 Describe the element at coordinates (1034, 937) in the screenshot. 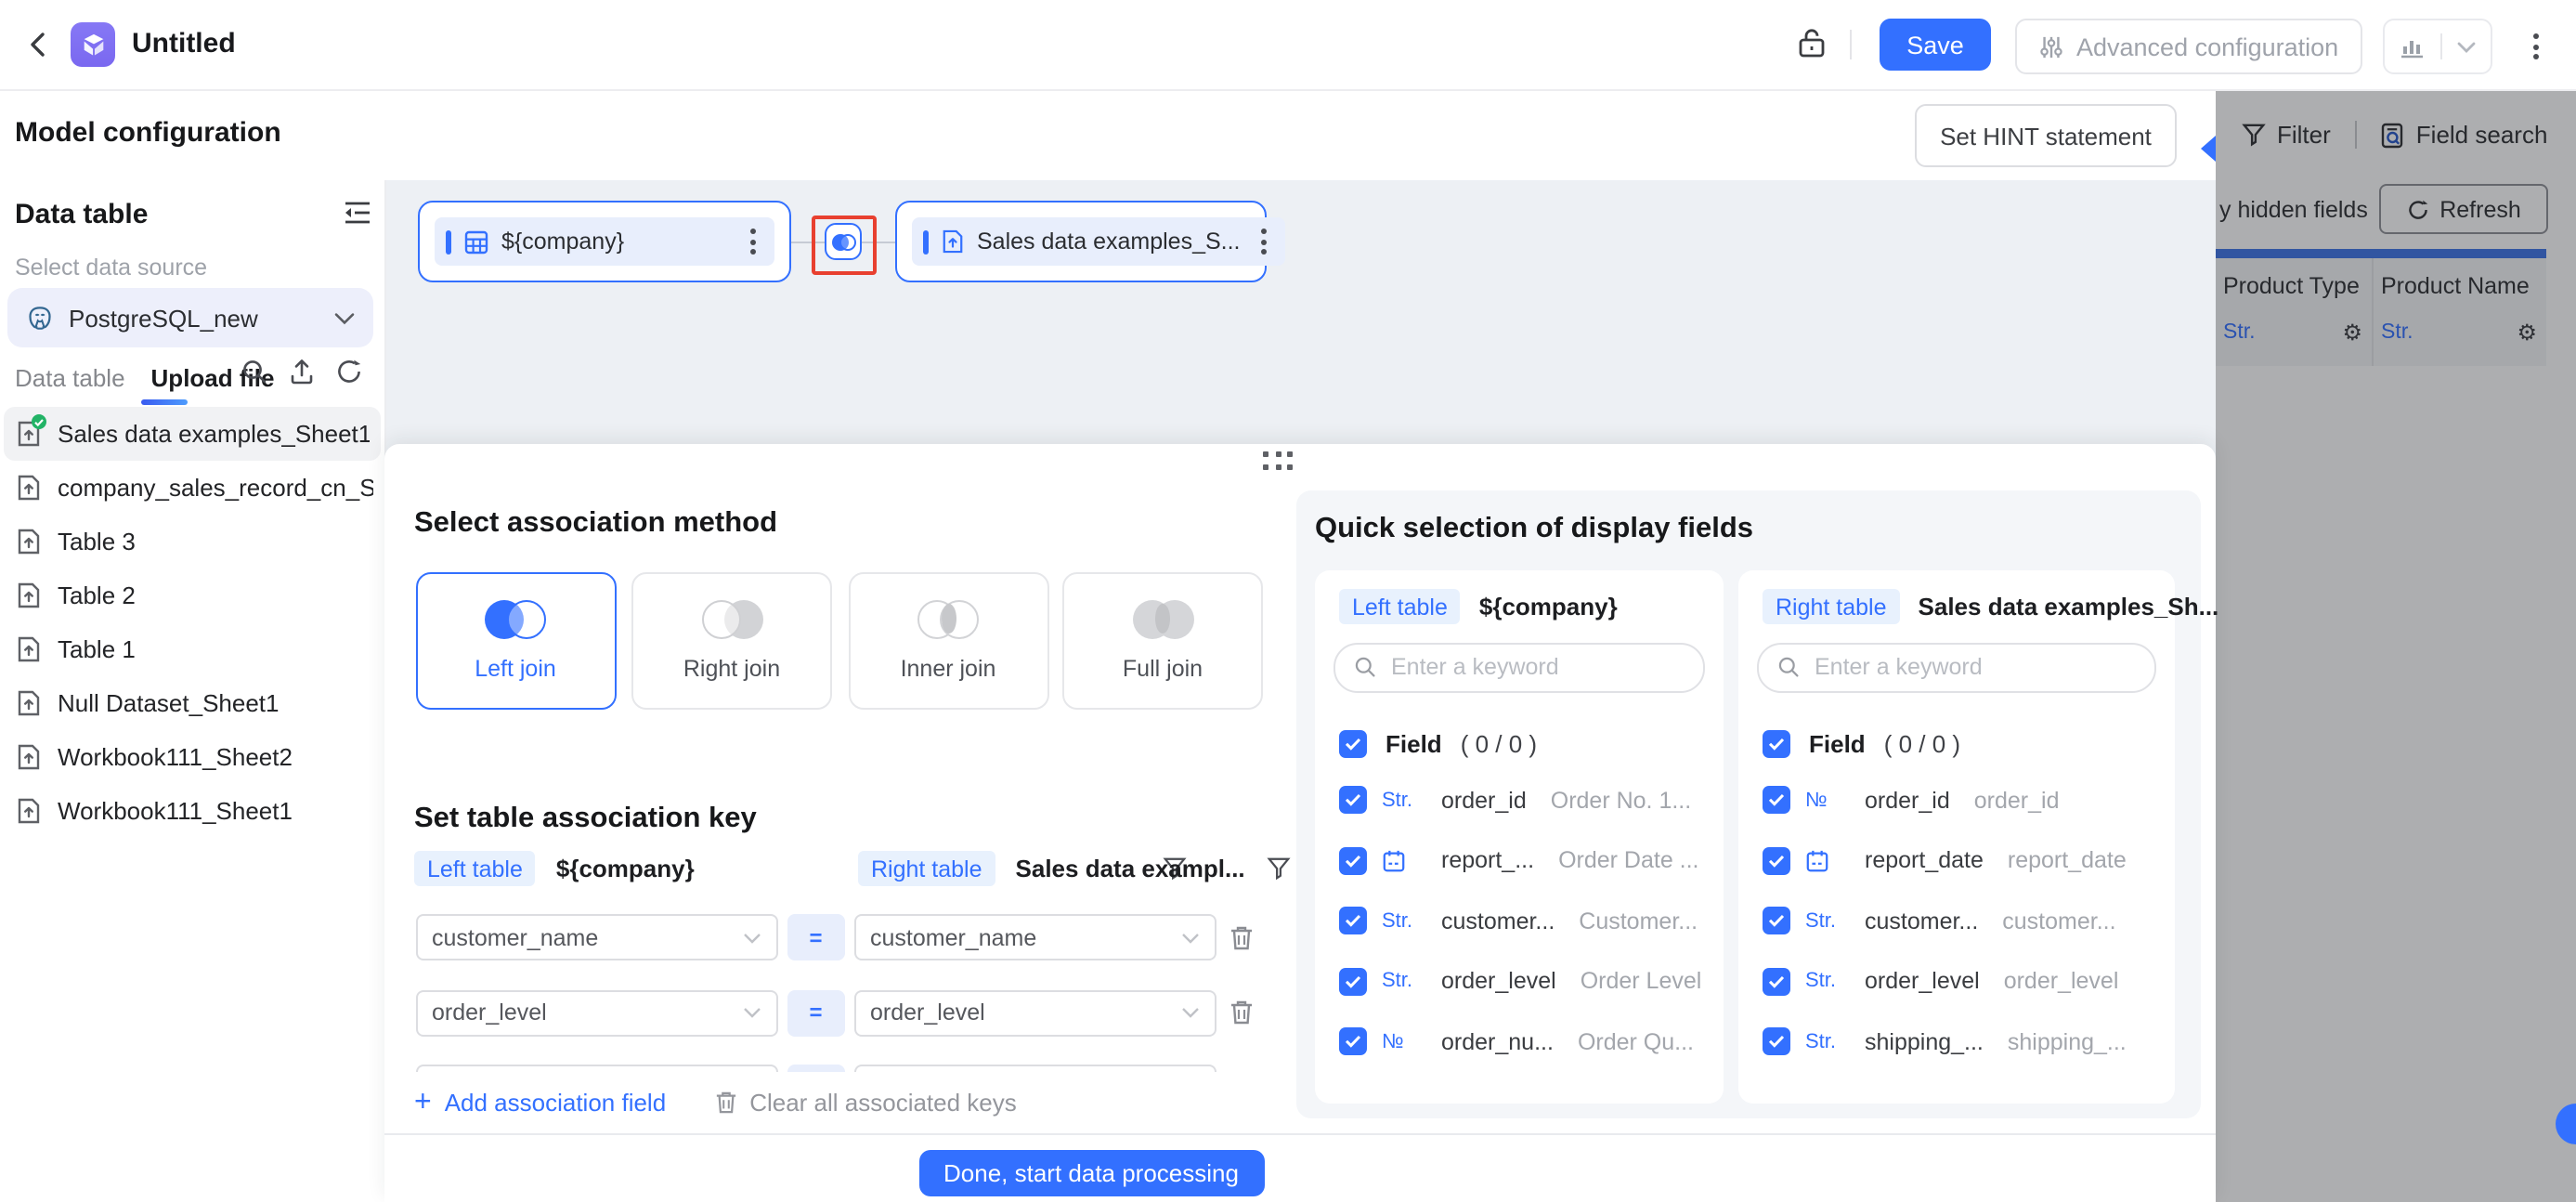

I see `right-field-select: customer_name` at that location.